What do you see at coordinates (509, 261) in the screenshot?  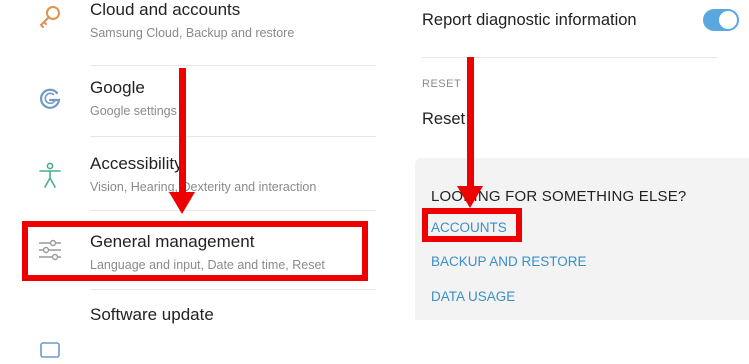 I see `link-backup-and-restore: BACKUP AND RESTORE` at bounding box center [509, 261].